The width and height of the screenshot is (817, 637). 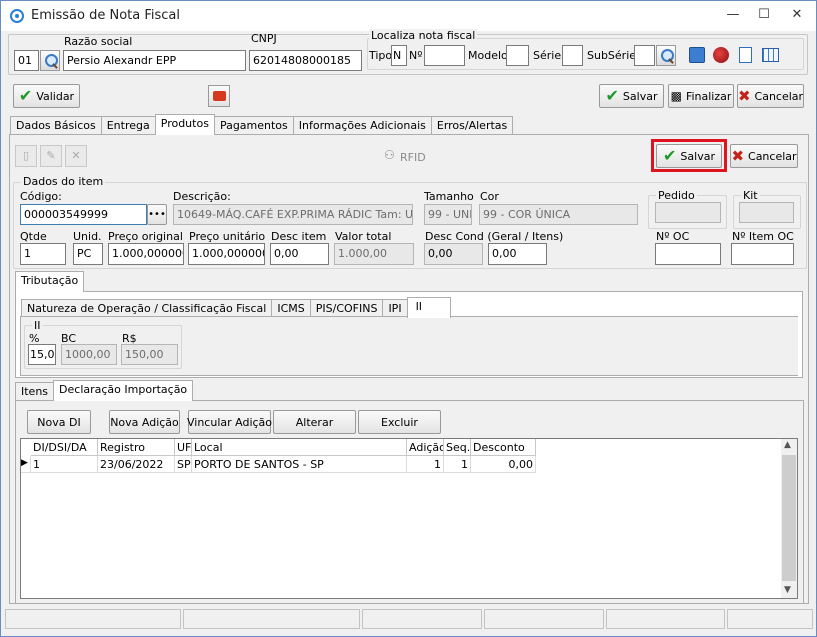 What do you see at coordinates (517, 254) in the screenshot?
I see `desc-cond-itens-field: 0,00` at bounding box center [517, 254].